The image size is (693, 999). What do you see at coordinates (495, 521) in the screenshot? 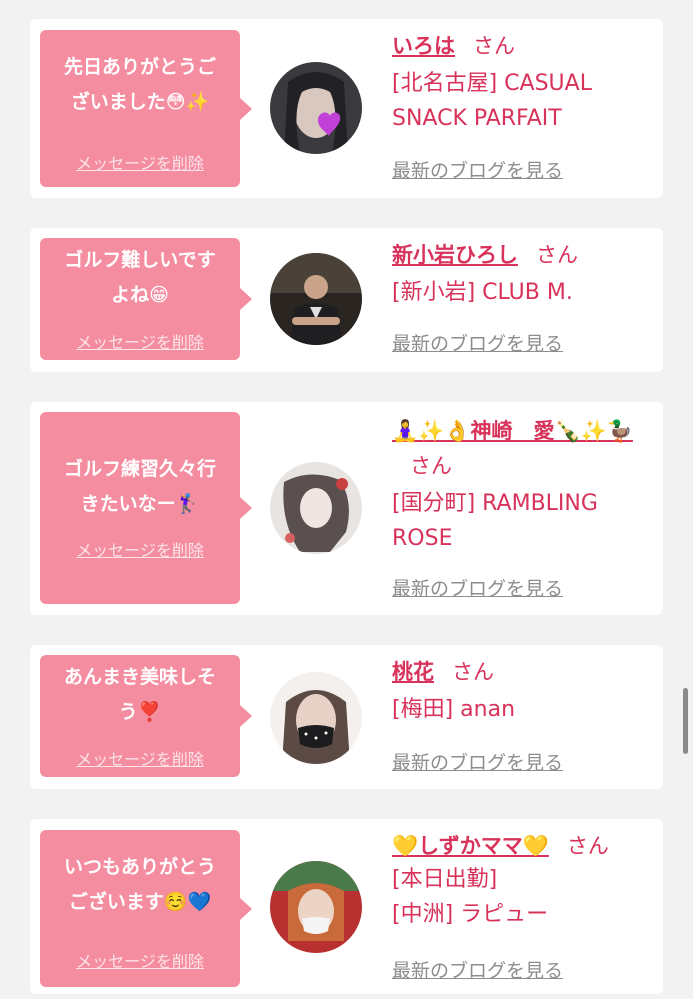
I see `shop-location: [国分町] RAMBLING ROSE` at bounding box center [495, 521].